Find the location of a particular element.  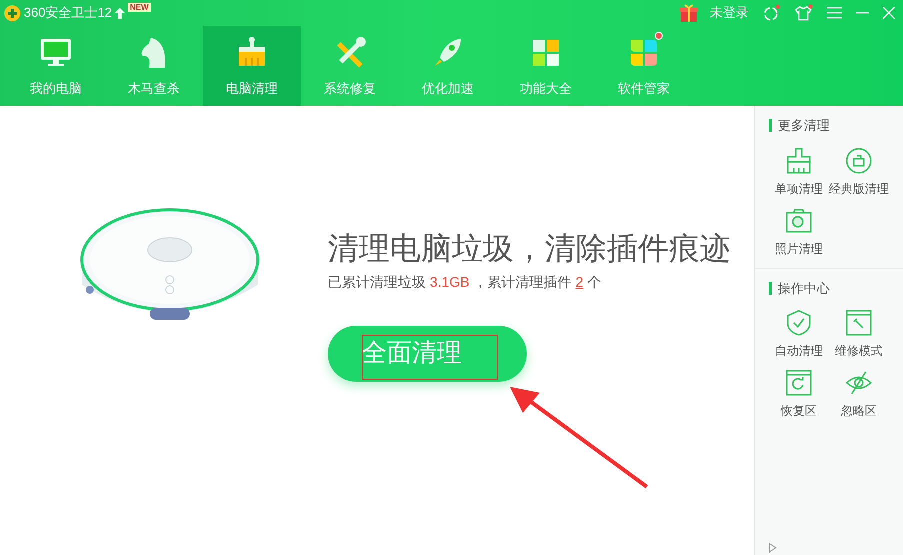

close-icon is located at coordinates (889, 13).